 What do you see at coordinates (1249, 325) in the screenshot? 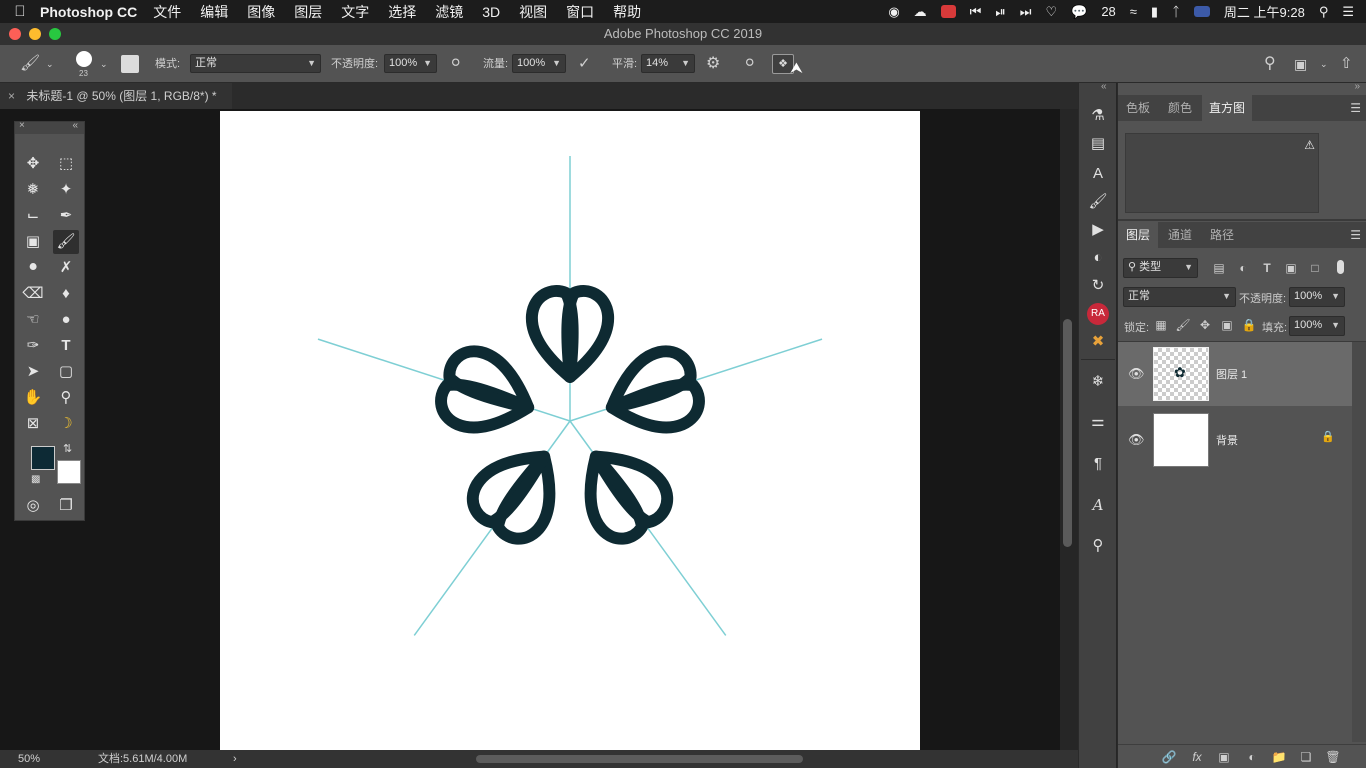
I see `lock-all-icon: 🔒` at bounding box center [1249, 325].